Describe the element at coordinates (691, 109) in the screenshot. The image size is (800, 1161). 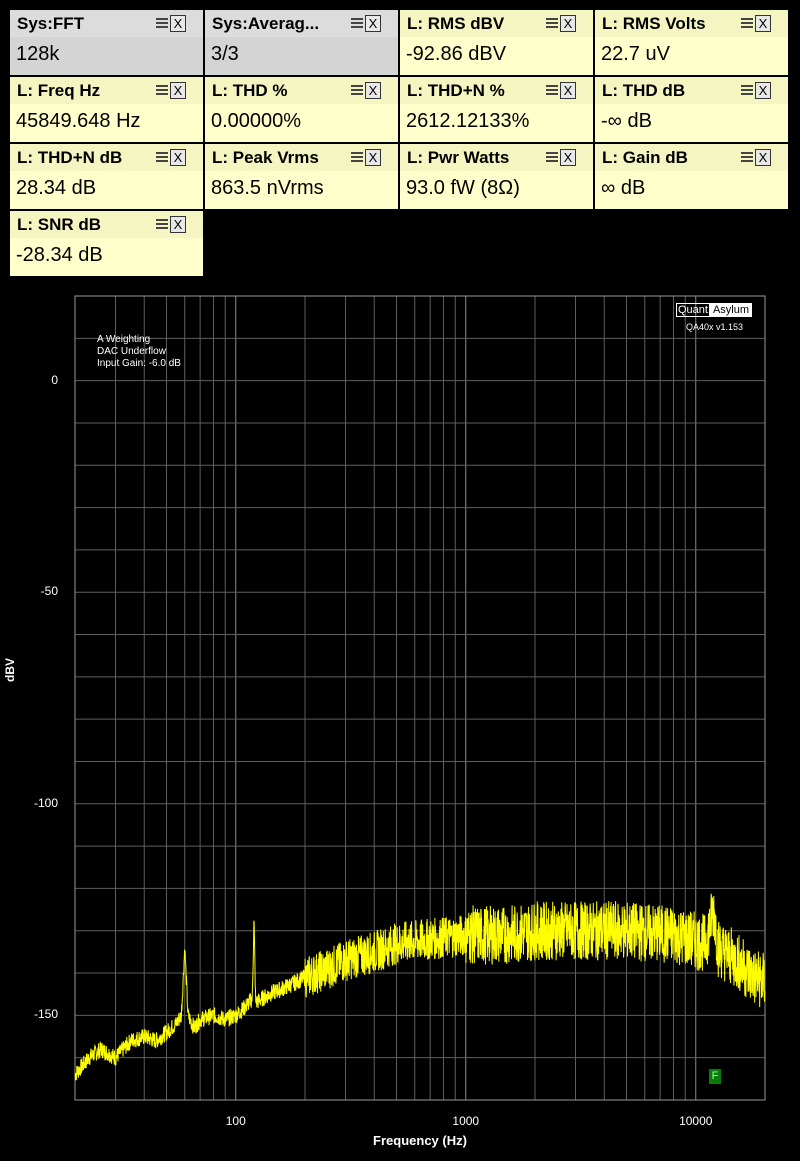
I see `meter-tile: L: THD dB X -∞ dB` at that location.